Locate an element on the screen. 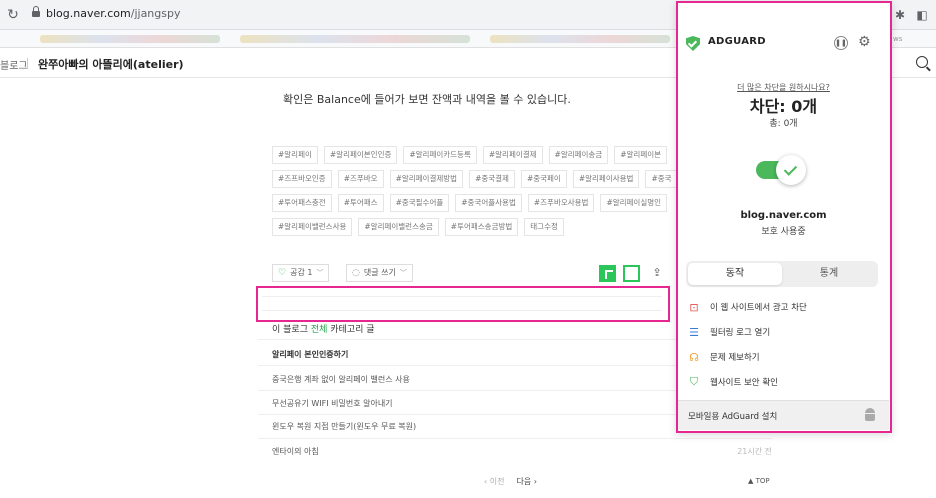  tab-actions: 동작 is located at coordinates (735, 274).